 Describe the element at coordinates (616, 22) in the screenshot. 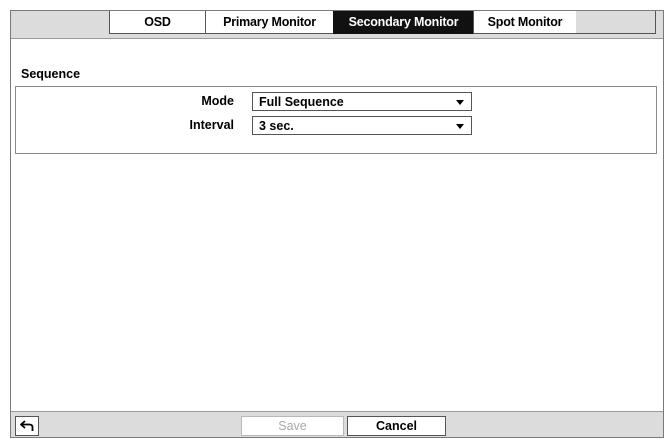

I see `tab-bar-filler` at that location.